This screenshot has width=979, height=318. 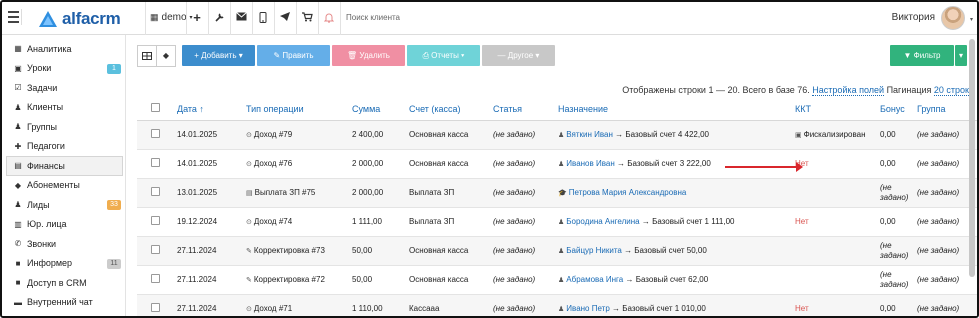 What do you see at coordinates (249, 309) in the screenshot?
I see `operation-icon: ⊙` at bounding box center [249, 309].